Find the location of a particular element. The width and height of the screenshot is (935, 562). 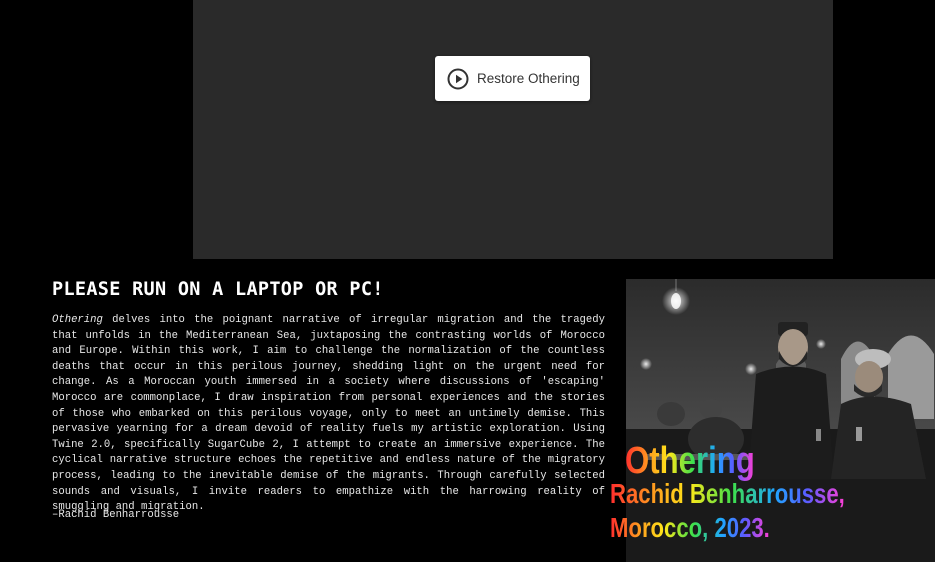

artwork-title: Othering is located at coordinates (690, 461).